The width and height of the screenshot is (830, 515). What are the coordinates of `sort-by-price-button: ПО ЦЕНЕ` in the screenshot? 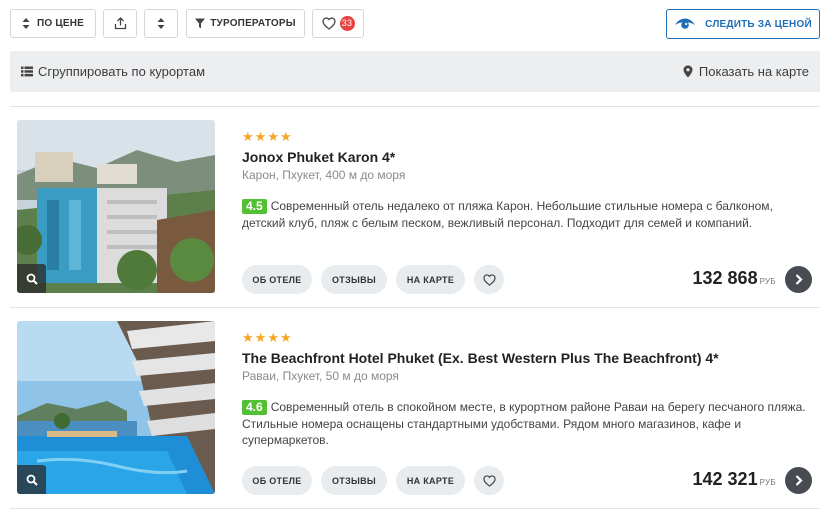 It's located at (53, 23).